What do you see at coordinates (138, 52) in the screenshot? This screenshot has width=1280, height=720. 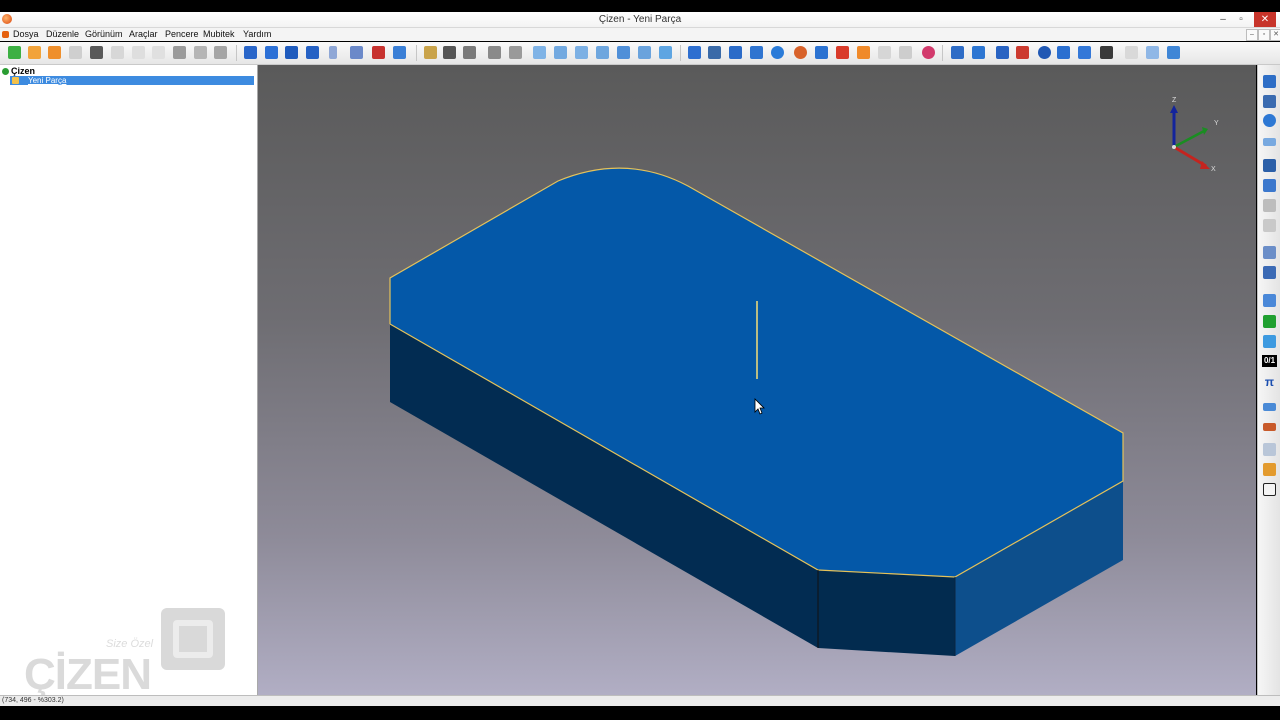 I see `copy-icon` at bounding box center [138, 52].